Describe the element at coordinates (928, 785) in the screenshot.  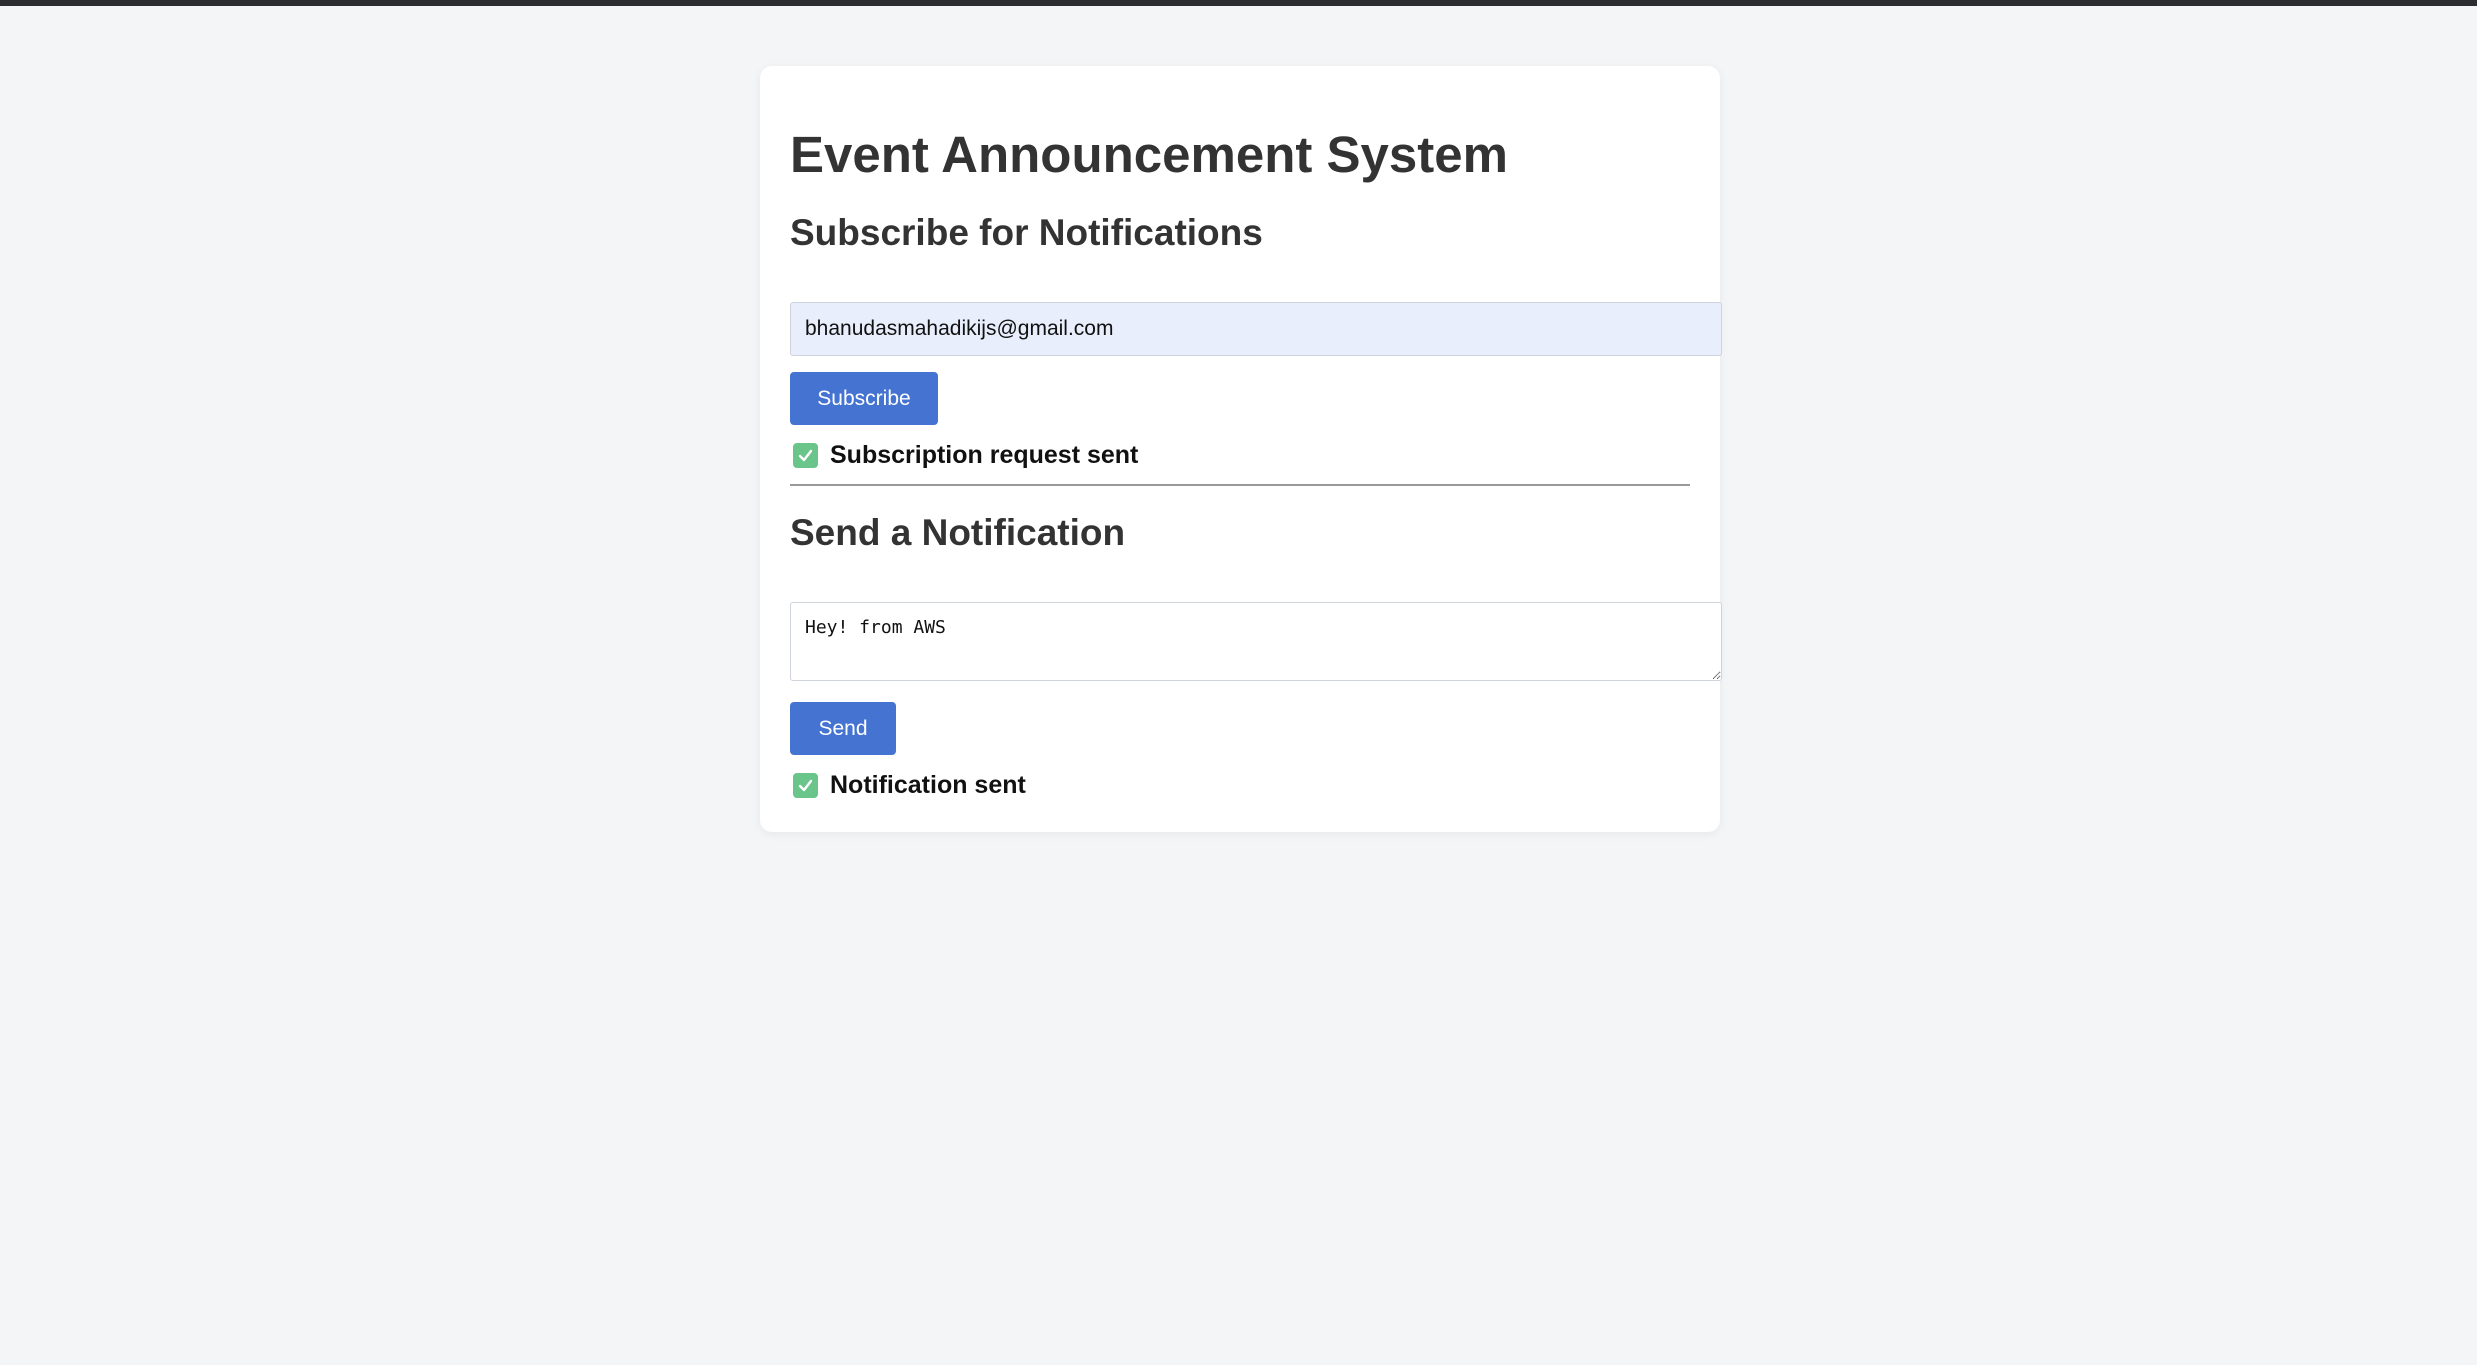
I see `notification-status-text: Notification sent` at that location.